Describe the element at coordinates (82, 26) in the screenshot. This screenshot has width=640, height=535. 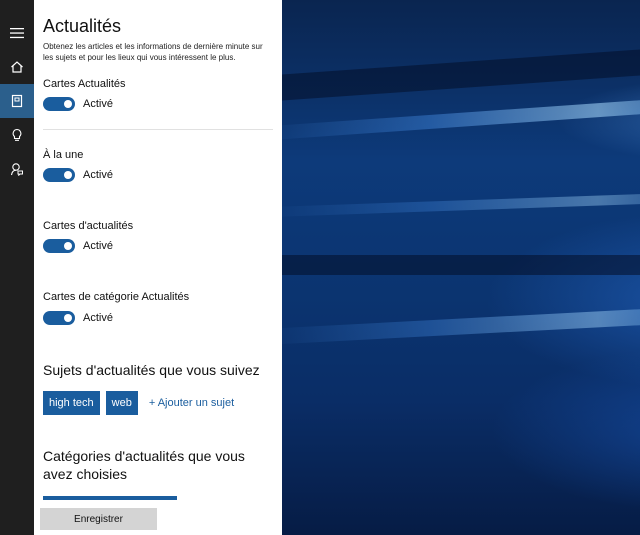
I see `page-title: Actualités` at that location.